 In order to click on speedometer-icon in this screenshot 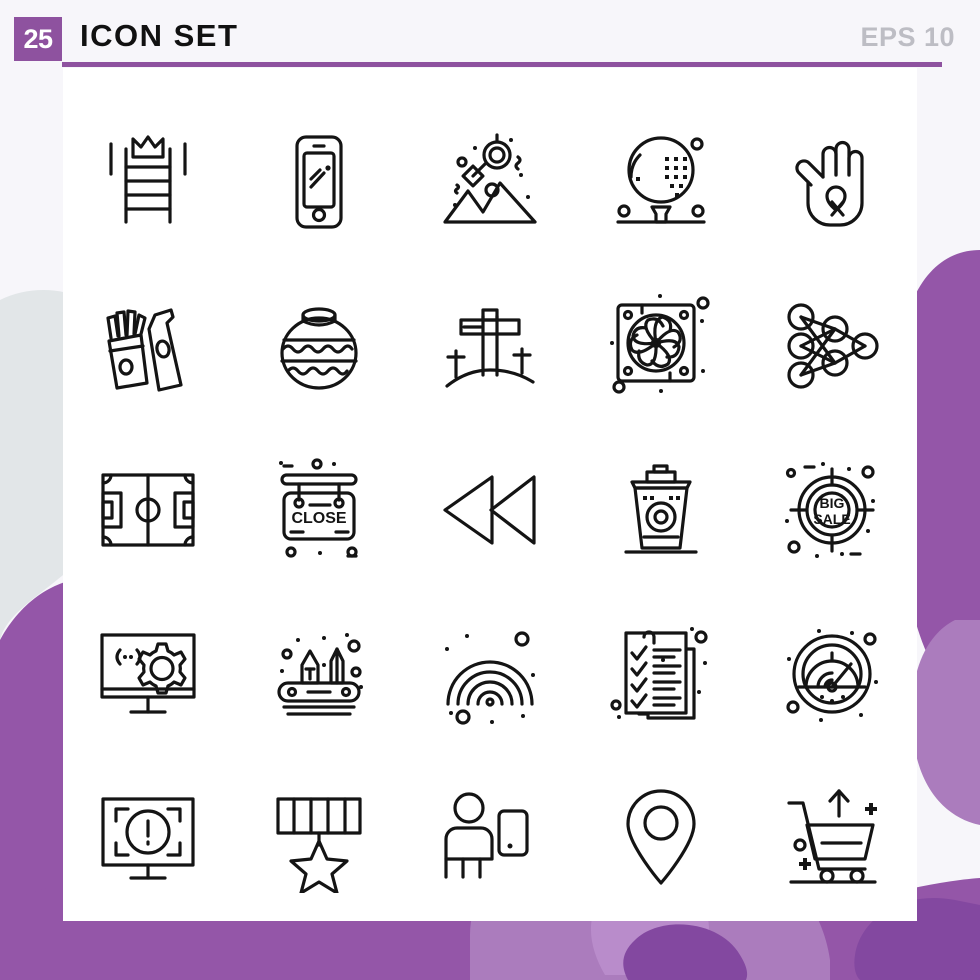, I will do `click(831, 675)`.